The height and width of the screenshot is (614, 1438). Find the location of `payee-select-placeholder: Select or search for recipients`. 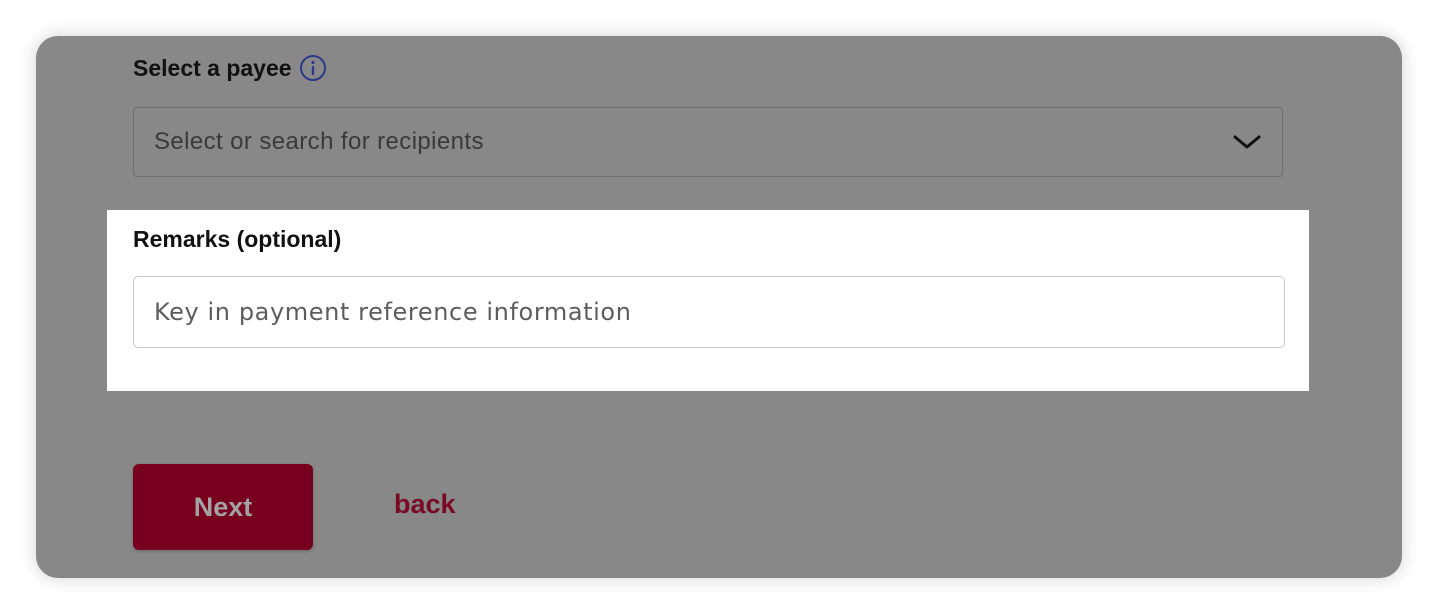

payee-select-placeholder: Select or search for recipients is located at coordinates (319, 141).